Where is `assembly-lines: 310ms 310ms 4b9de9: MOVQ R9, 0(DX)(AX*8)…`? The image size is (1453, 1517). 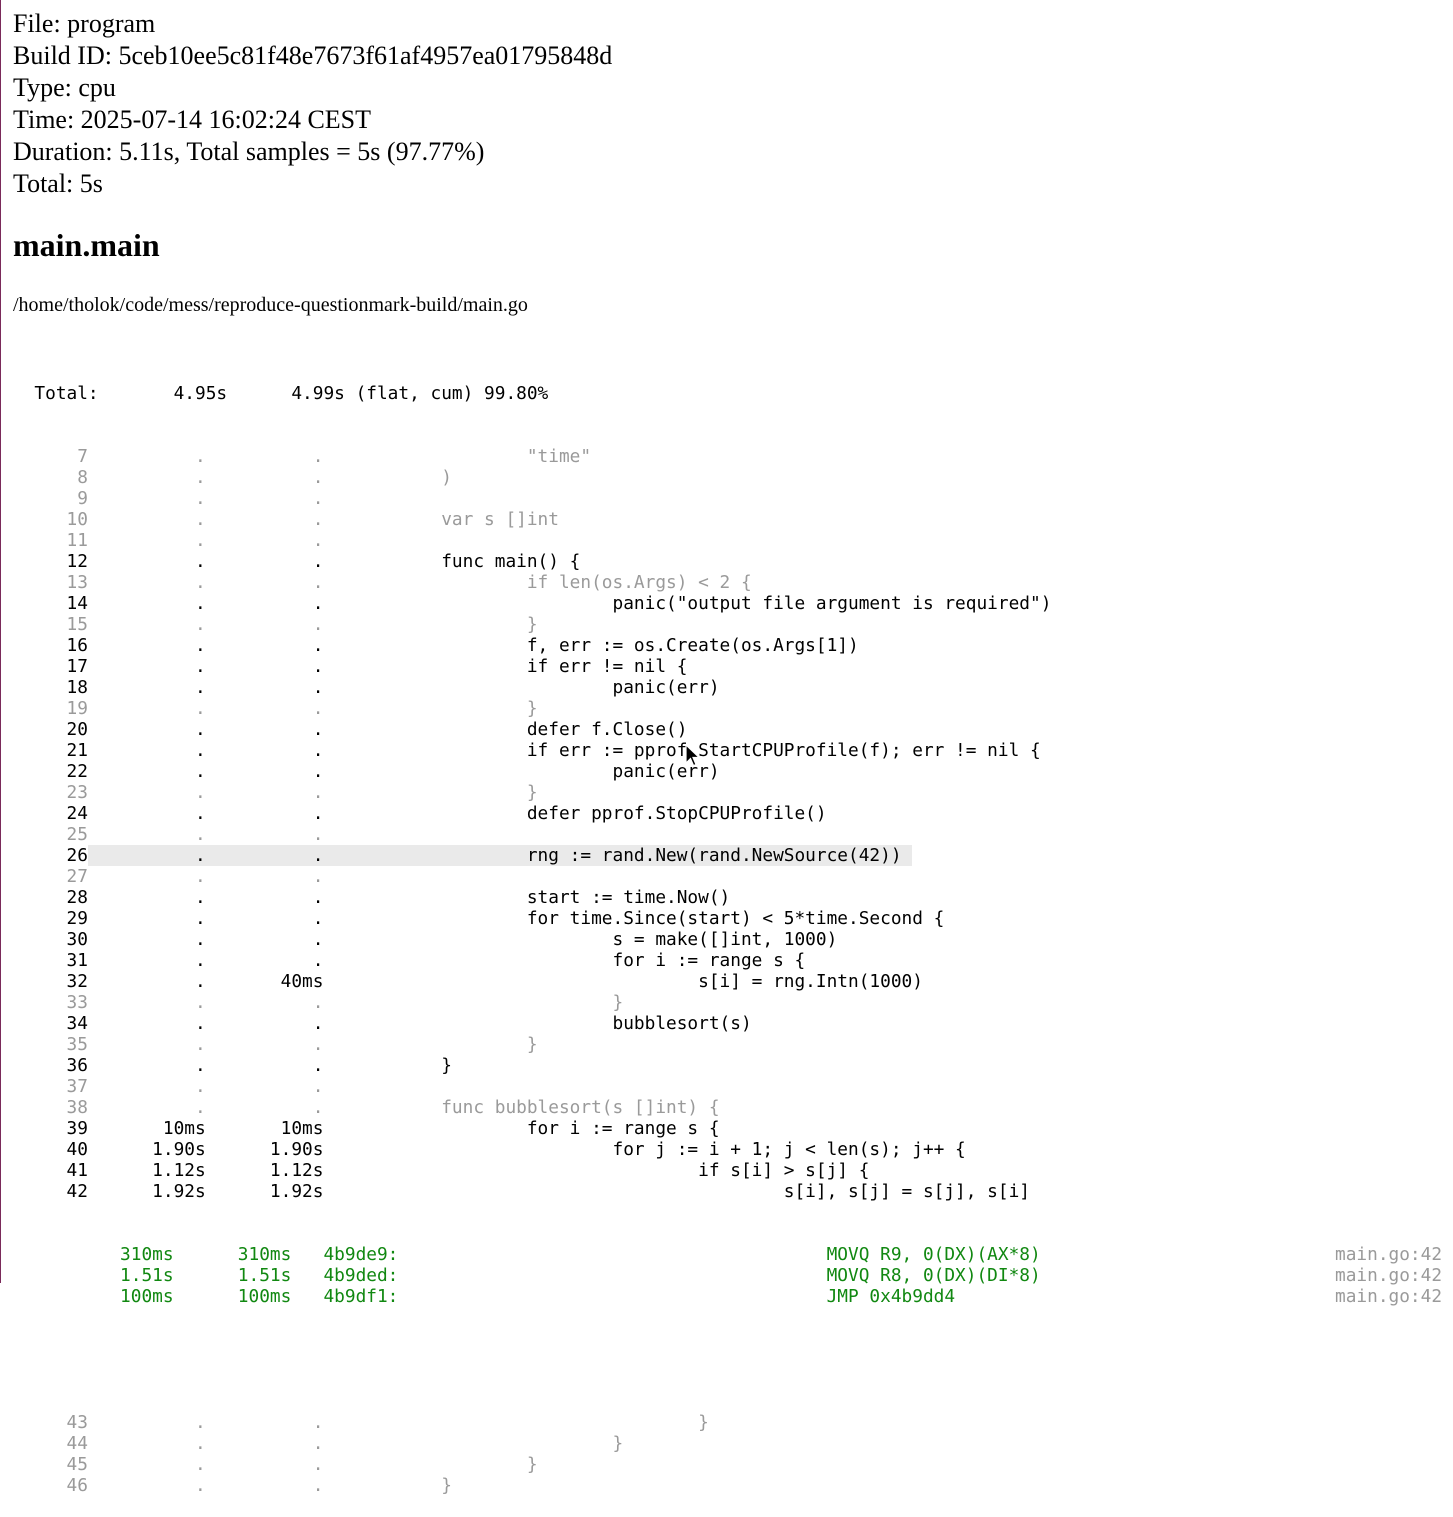 assembly-lines: 310ms 310ms 4b9de9: MOVQ R9, 0(DX)(AX*8)… is located at coordinates (727, 1275).